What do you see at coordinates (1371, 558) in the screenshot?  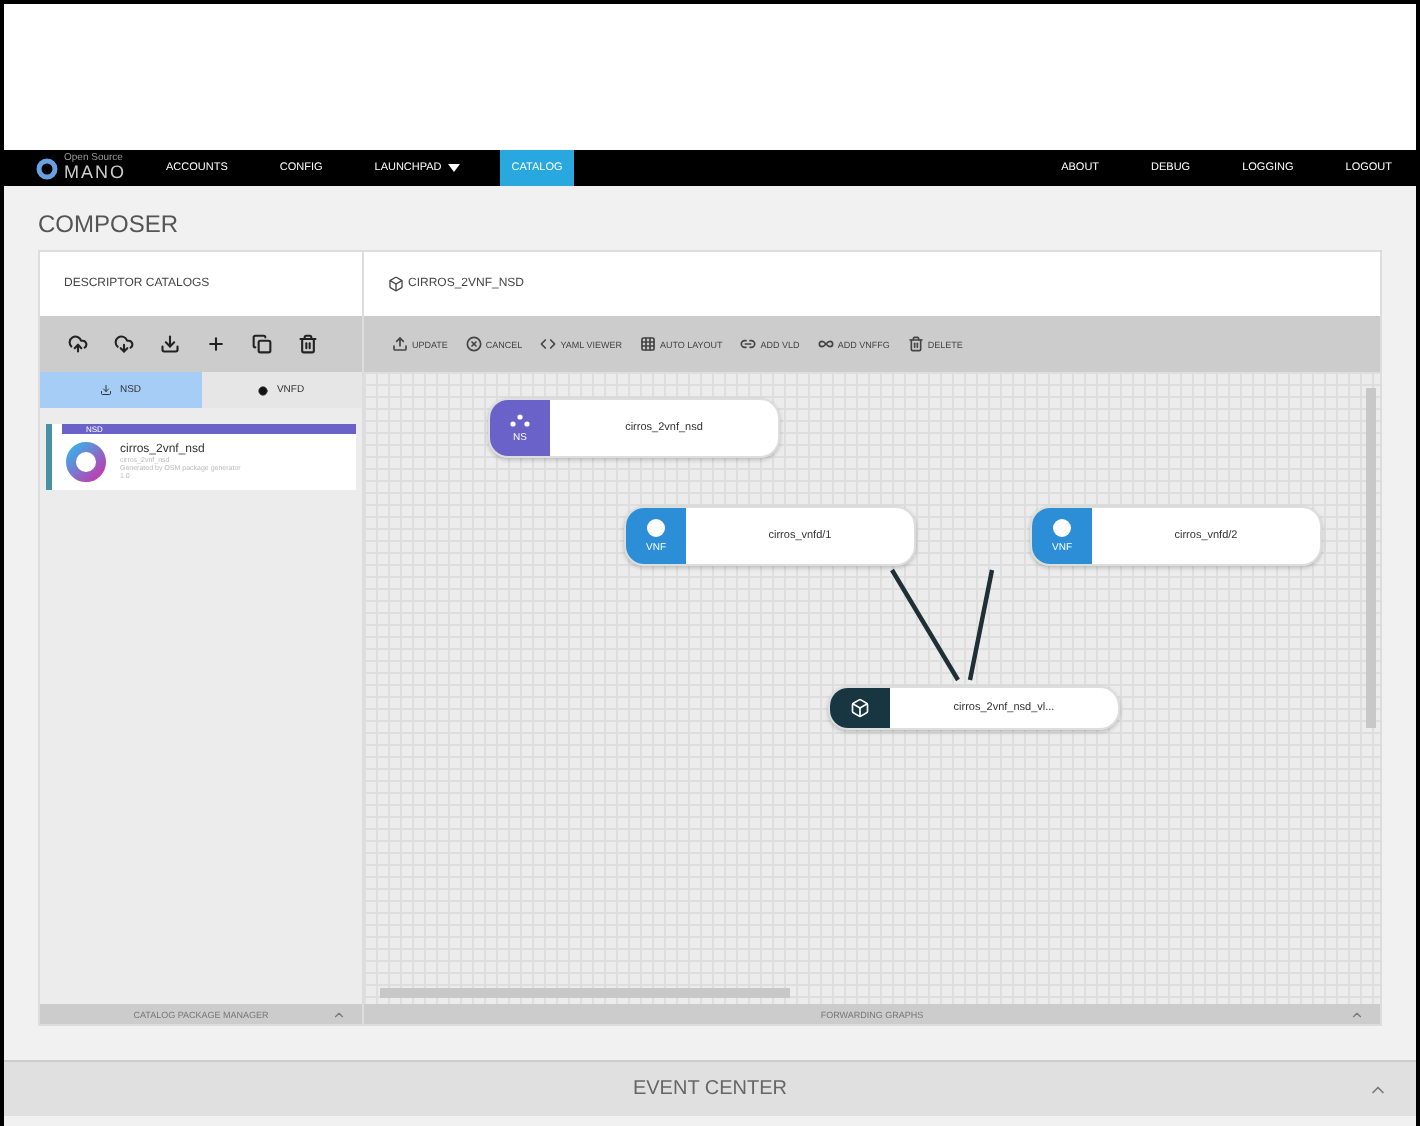 I see `vertical-scrollbar` at bounding box center [1371, 558].